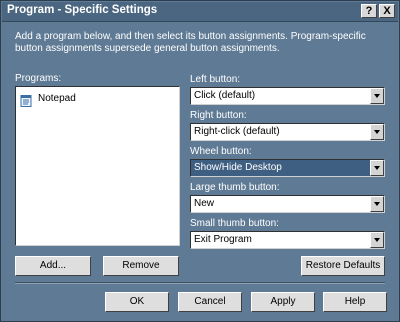  What do you see at coordinates (223, 239) in the screenshot?
I see `small-thumb-value: Exit Program` at bounding box center [223, 239].